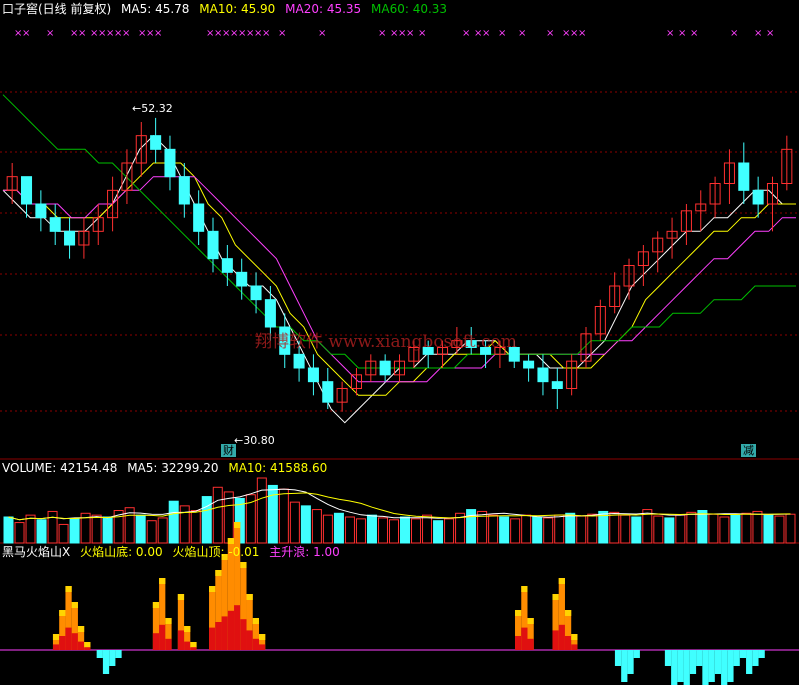  What do you see at coordinates (748, 450) in the screenshot?
I see `signal-sell-marker: 减` at bounding box center [748, 450].